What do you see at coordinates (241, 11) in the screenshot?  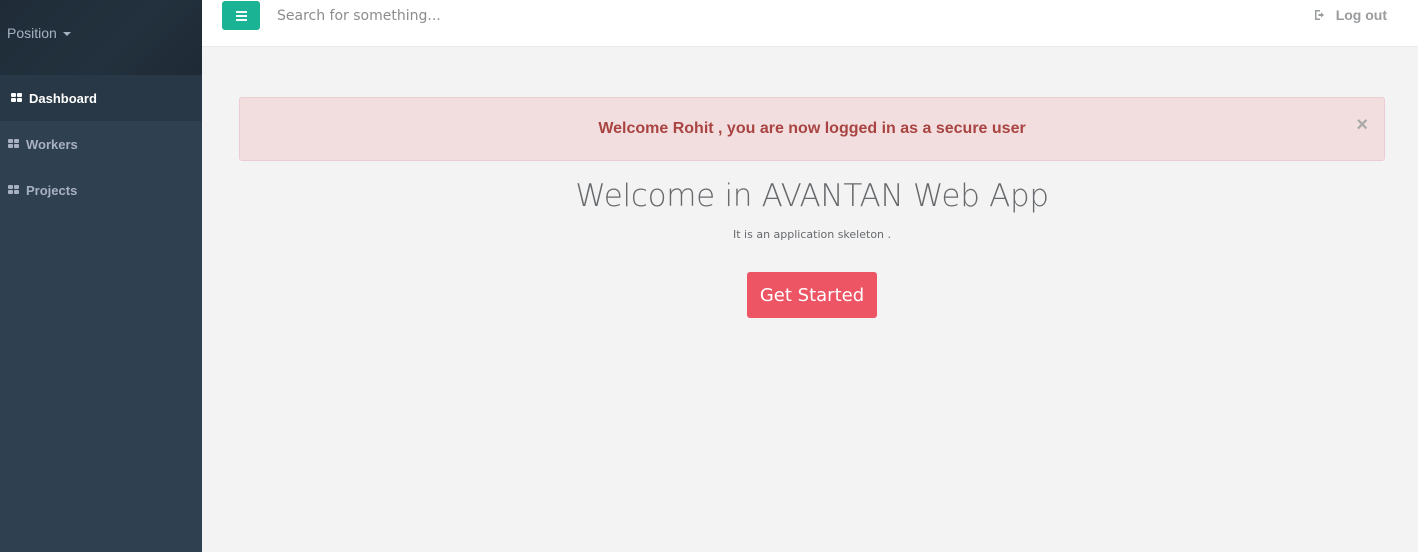 I see `hamburger-icon` at bounding box center [241, 11].